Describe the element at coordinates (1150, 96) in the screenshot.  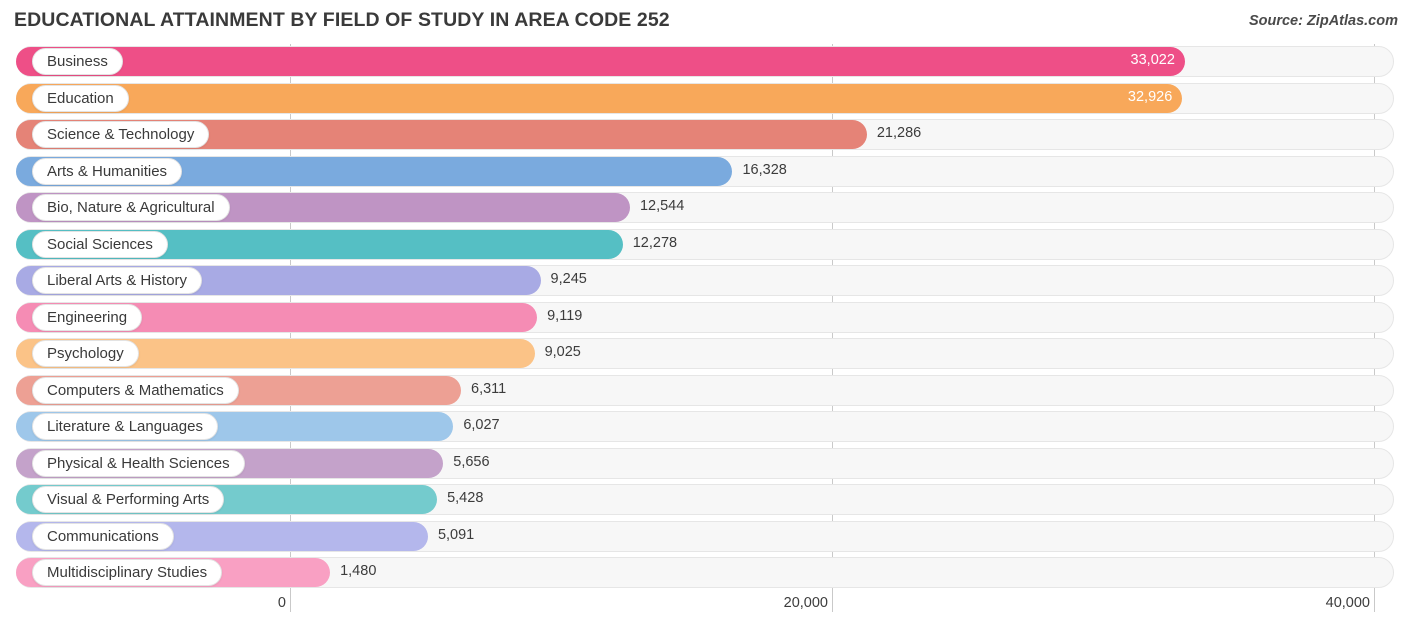
I see `bar-value-label: 32,926` at that location.